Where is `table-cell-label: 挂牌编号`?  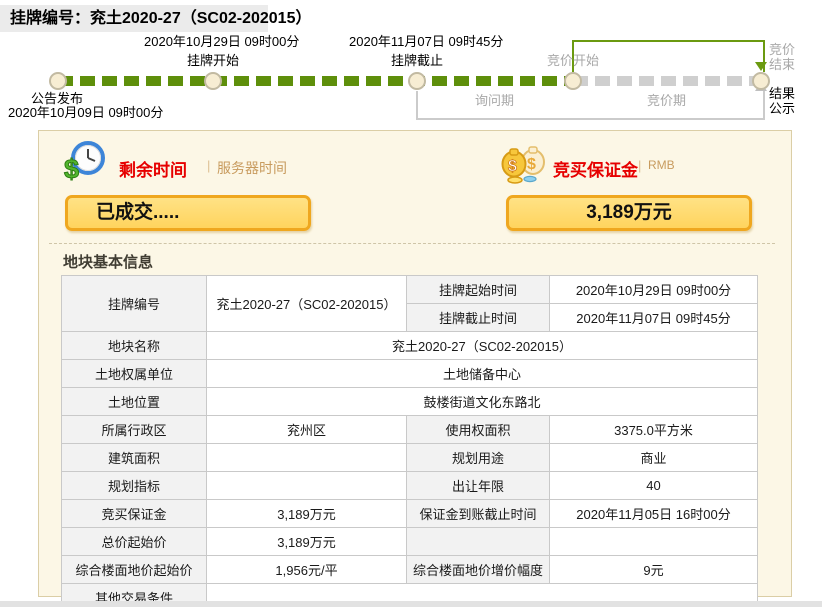
table-cell-label: 挂牌编号 is located at coordinates (134, 303).